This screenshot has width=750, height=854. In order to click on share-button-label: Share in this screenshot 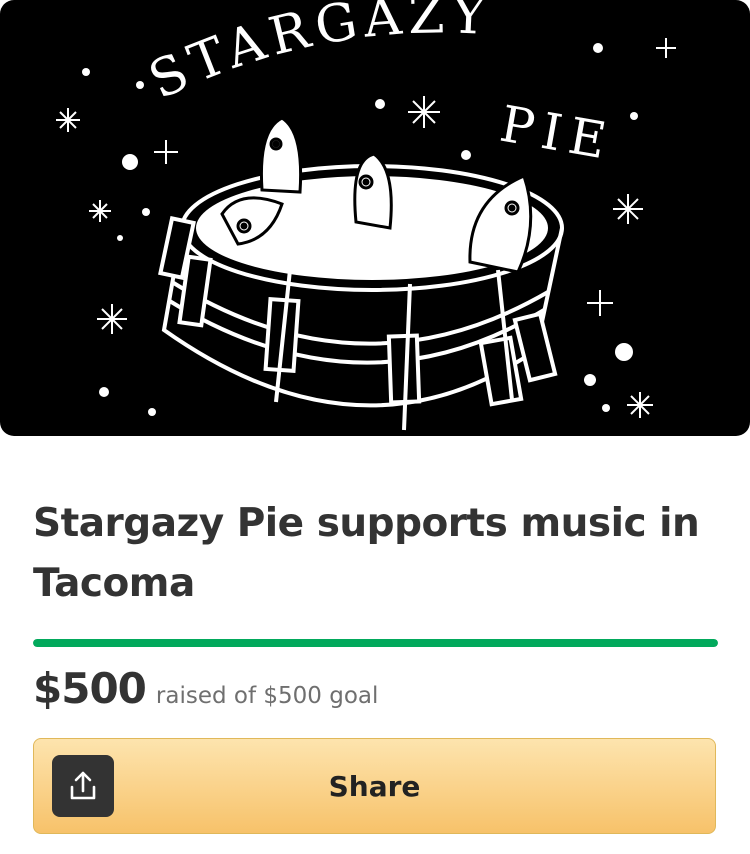, I will do `click(374, 786)`.